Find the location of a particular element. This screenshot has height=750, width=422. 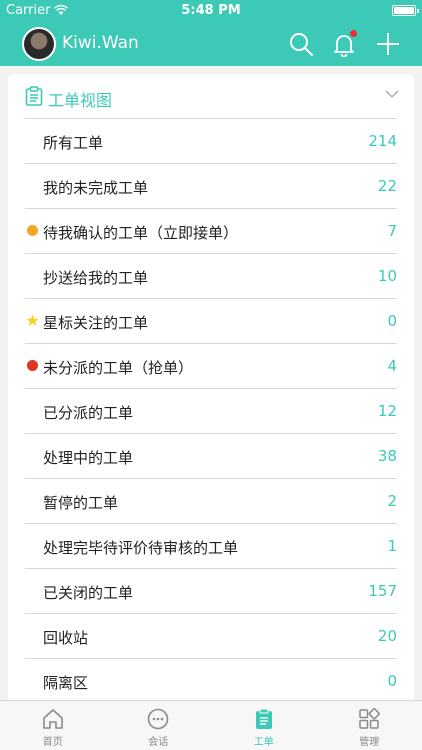

plus-icon is located at coordinates (388, 44).